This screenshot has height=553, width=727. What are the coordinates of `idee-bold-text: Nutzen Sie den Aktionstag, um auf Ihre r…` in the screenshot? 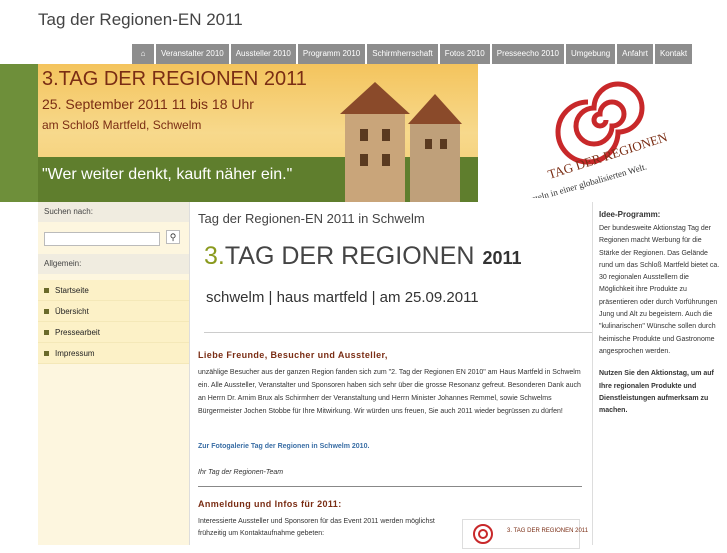 It's located at (656, 392).